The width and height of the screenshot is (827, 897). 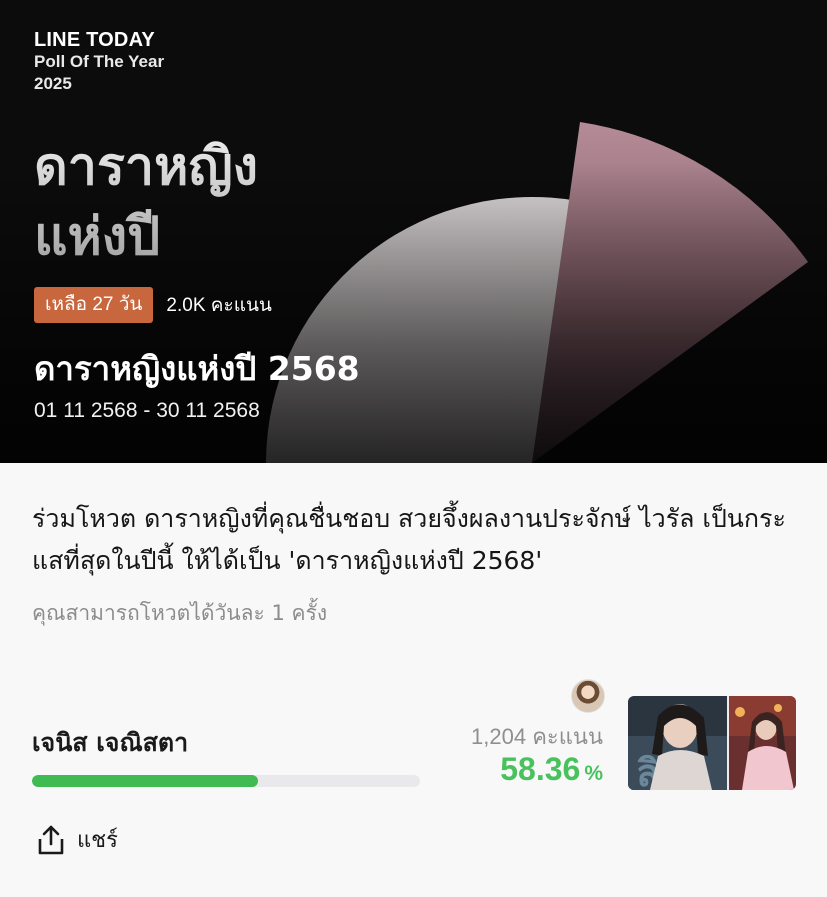 I want to click on candidate-photo: ลิ, so click(x=712, y=743).